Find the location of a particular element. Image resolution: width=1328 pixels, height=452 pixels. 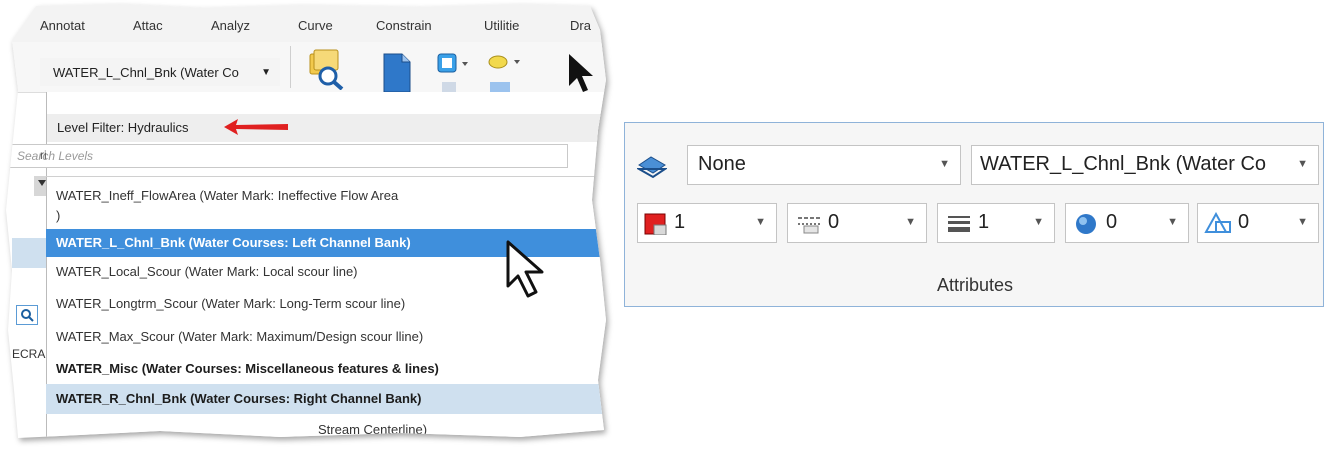

level-display-select: None ▼ is located at coordinates (824, 165).